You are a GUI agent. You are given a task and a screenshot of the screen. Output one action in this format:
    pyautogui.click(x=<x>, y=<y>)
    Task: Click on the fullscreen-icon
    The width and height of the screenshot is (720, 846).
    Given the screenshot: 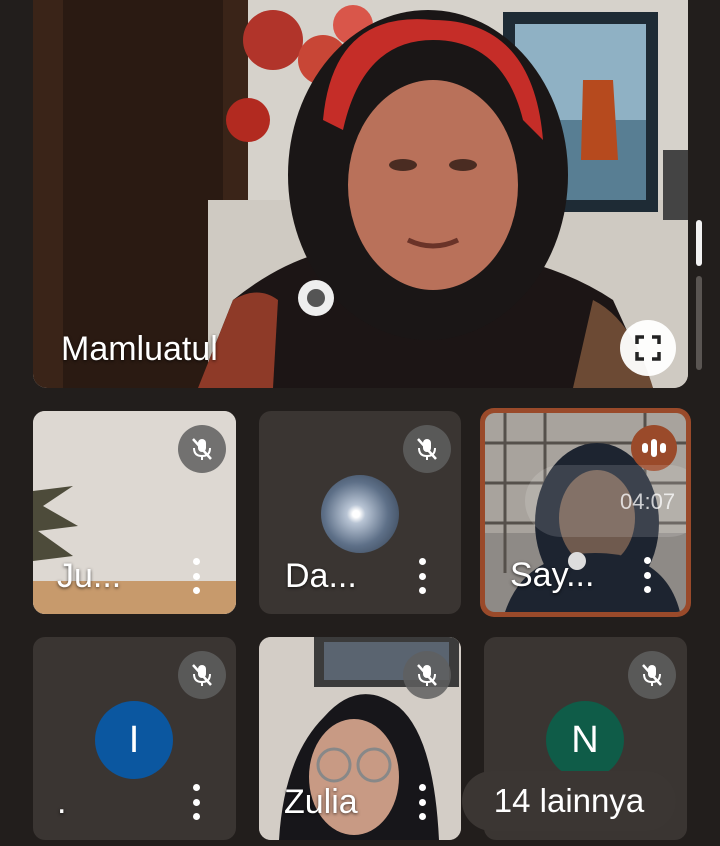 What is the action you would take?
    pyautogui.click(x=648, y=348)
    